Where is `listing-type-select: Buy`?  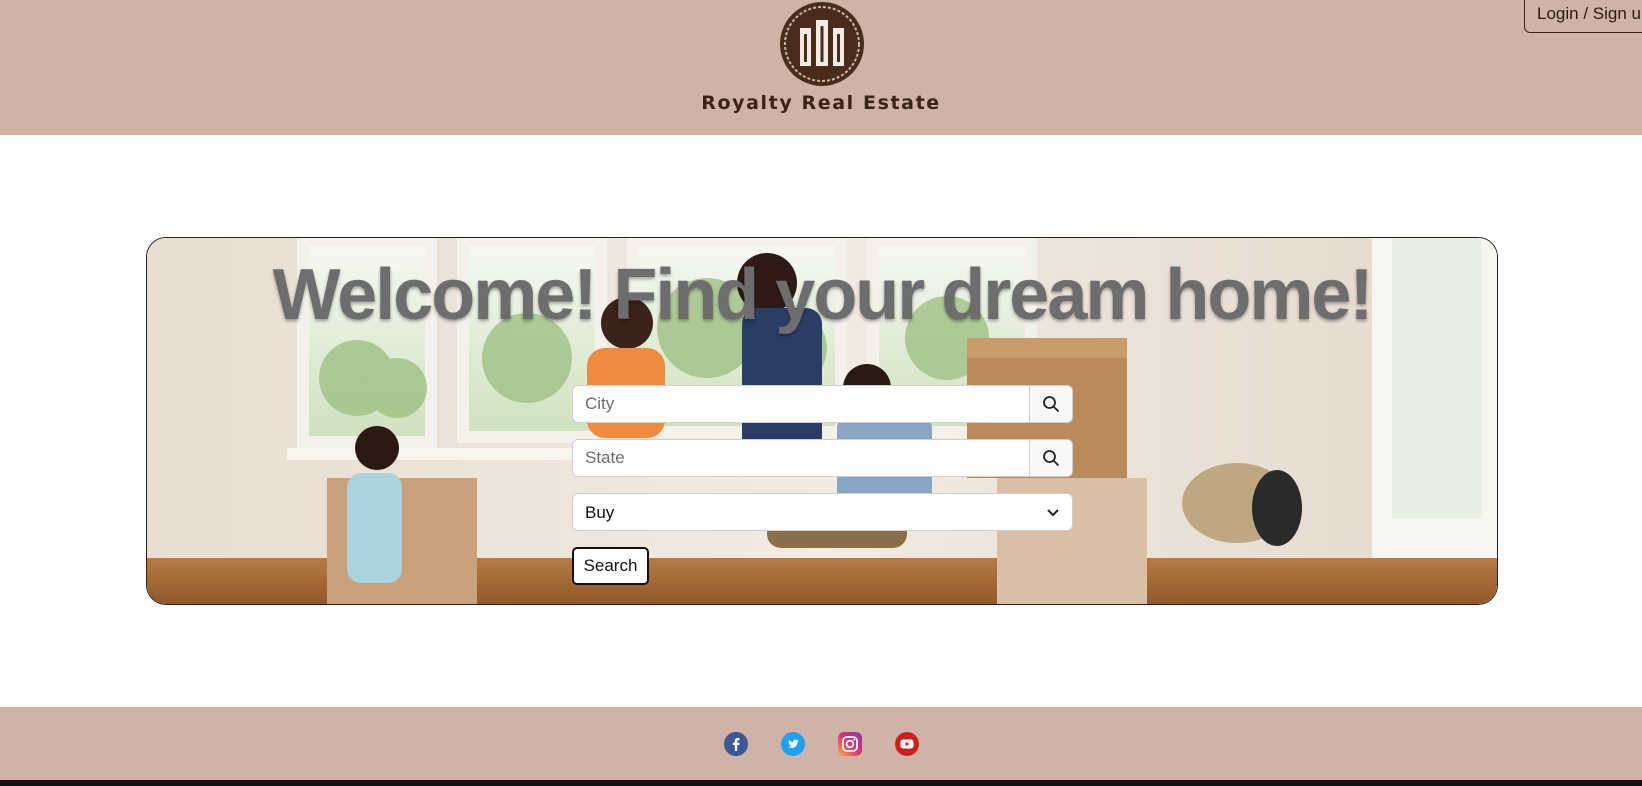 listing-type-select: Buy is located at coordinates (822, 512).